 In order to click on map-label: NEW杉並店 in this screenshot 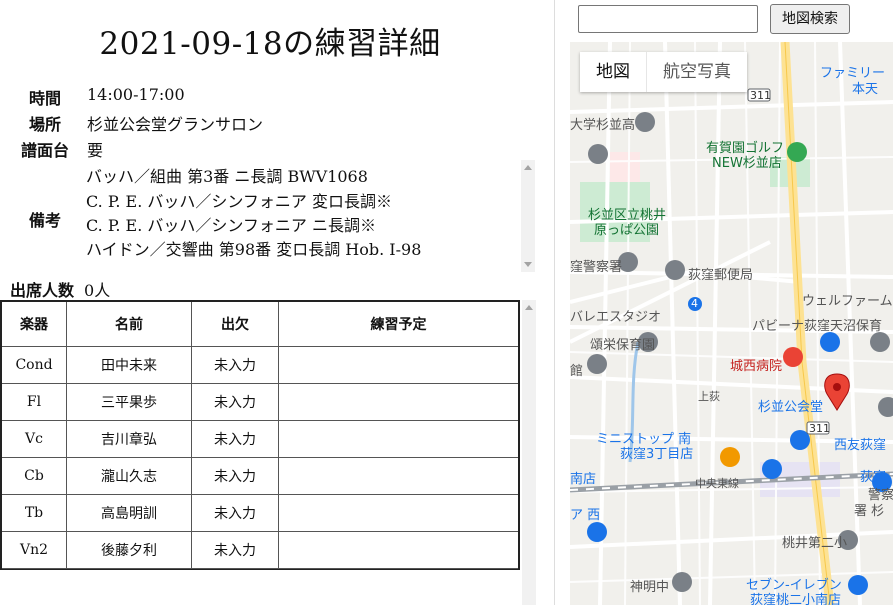, I will do `click(747, 161)`.